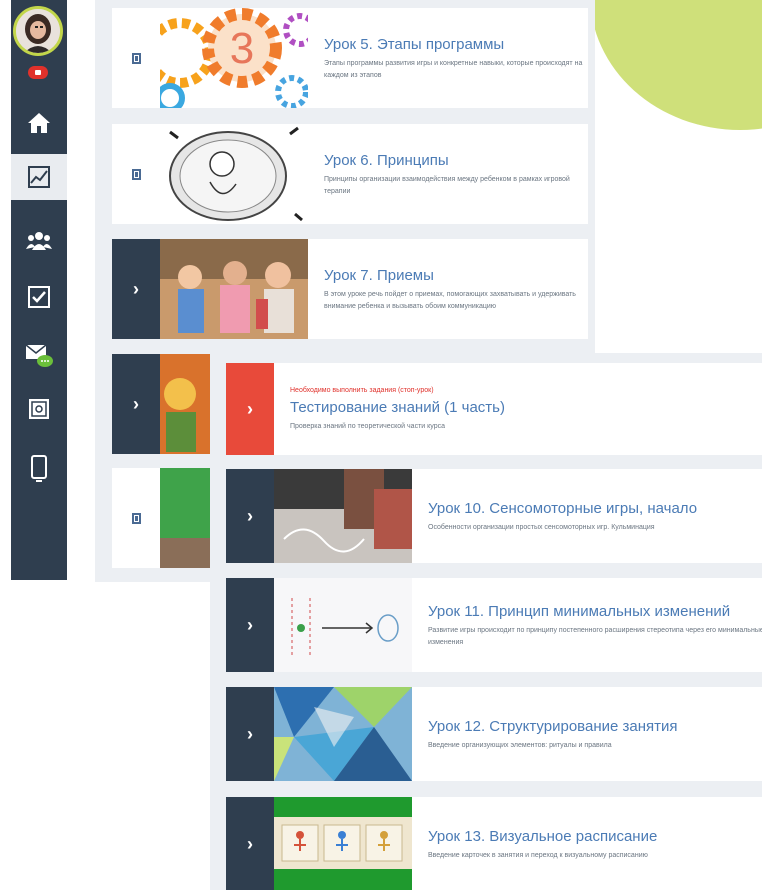  I want to click on photo-children-image, so click(234, 289).